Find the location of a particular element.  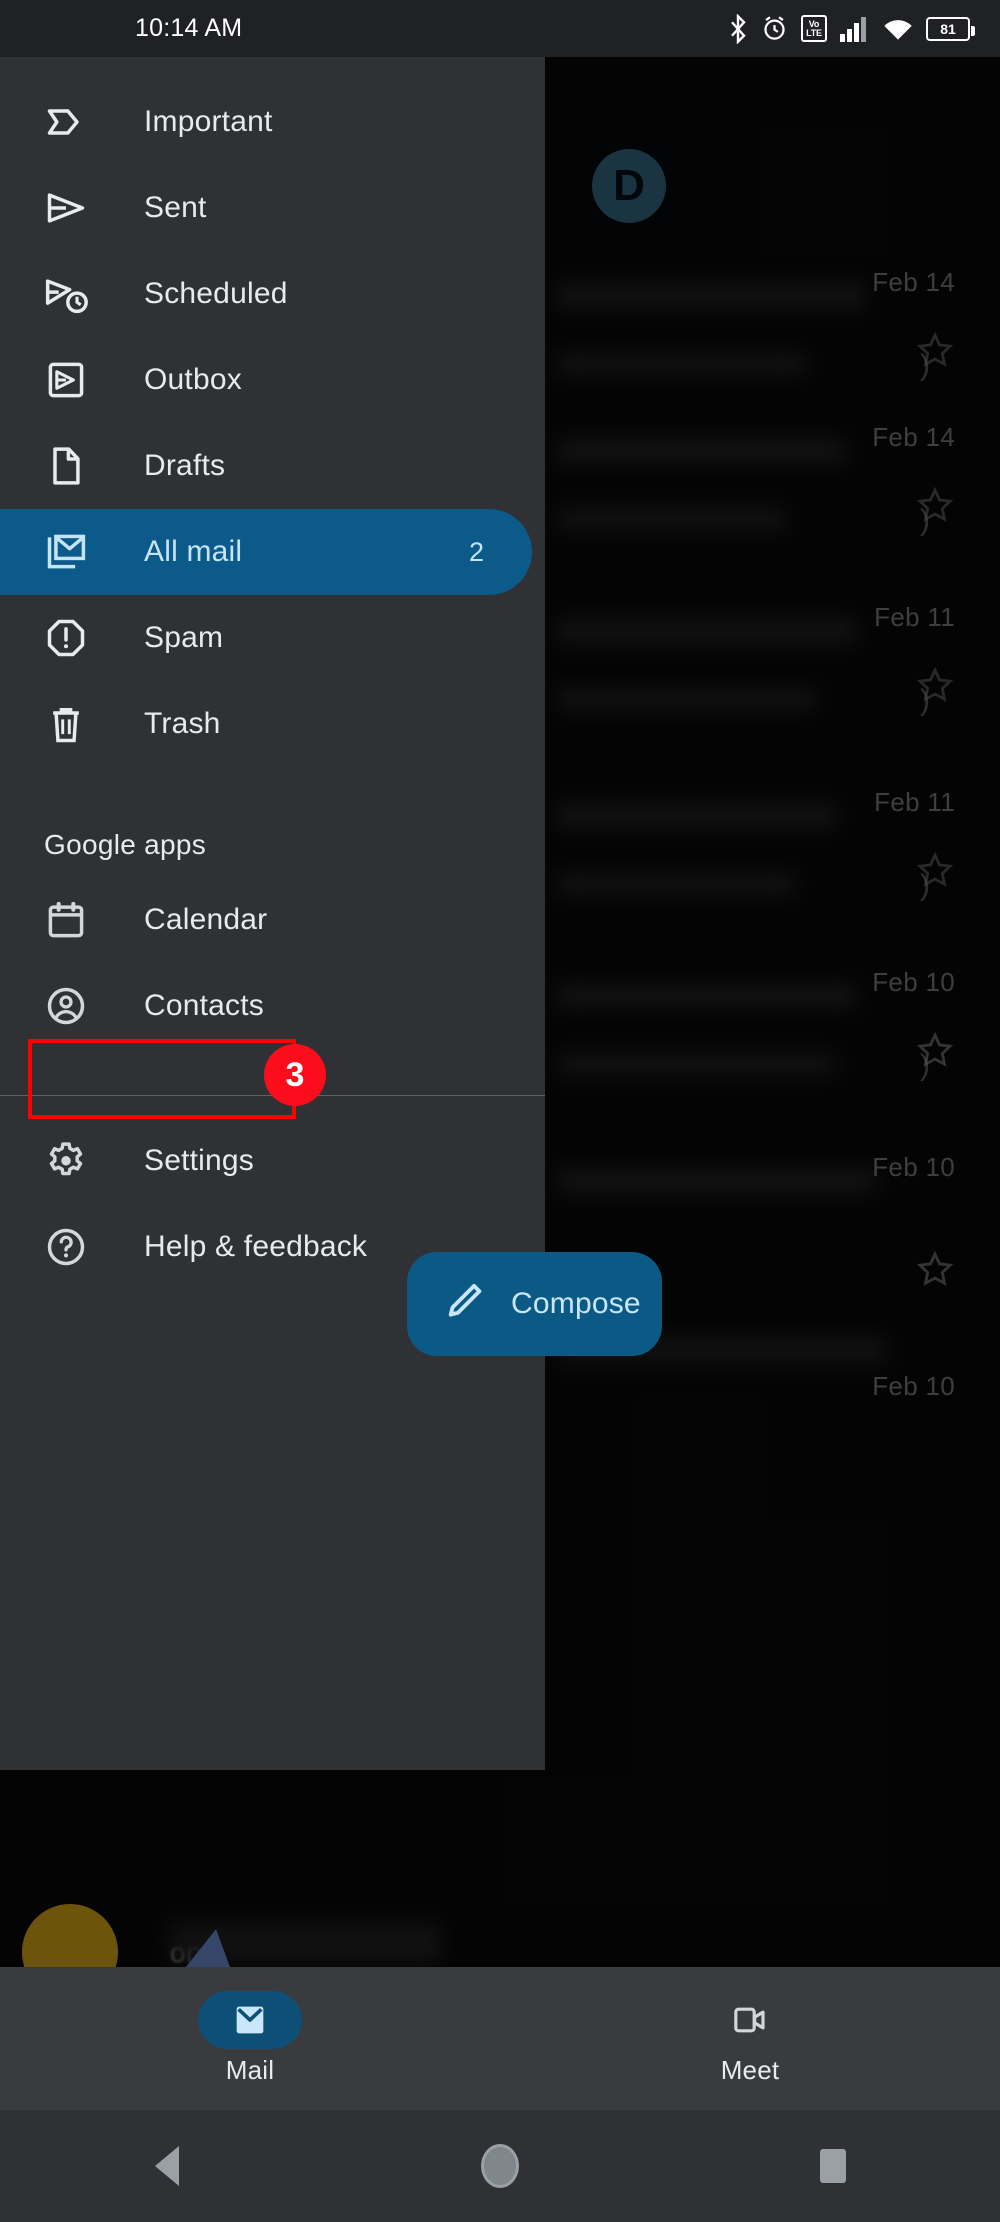

gear-icon is located at coordinates (66, 1161).